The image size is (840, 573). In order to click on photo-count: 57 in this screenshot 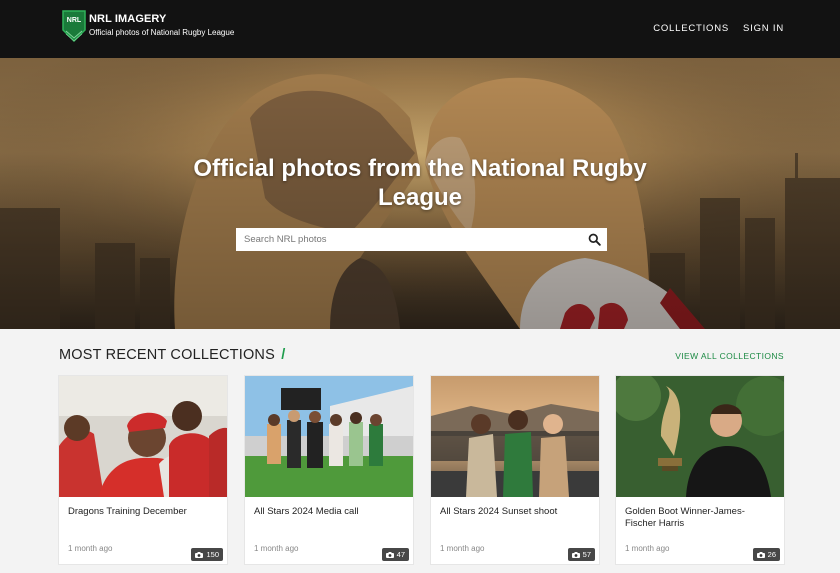, I will do `click(586, 554)`.